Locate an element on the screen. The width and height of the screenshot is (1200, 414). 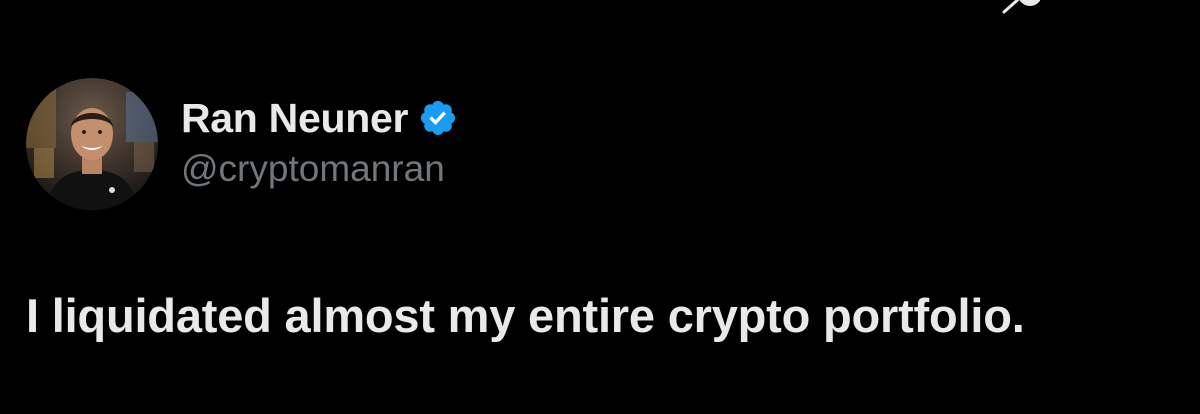
partial-top-icon is located at coordinates (1021, 7).